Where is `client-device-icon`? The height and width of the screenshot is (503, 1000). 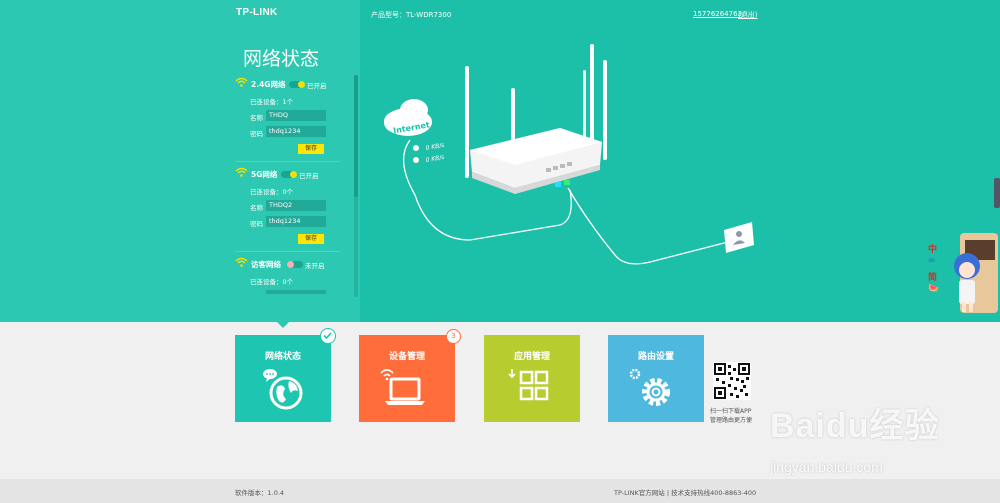
client-device-icon is located at coordinates (739, 237).